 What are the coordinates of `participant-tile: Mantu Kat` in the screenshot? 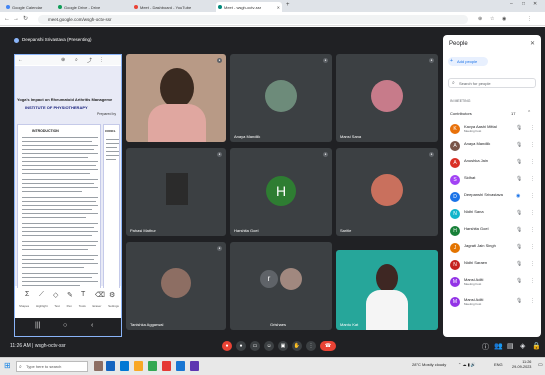 It's located at (387, 290).